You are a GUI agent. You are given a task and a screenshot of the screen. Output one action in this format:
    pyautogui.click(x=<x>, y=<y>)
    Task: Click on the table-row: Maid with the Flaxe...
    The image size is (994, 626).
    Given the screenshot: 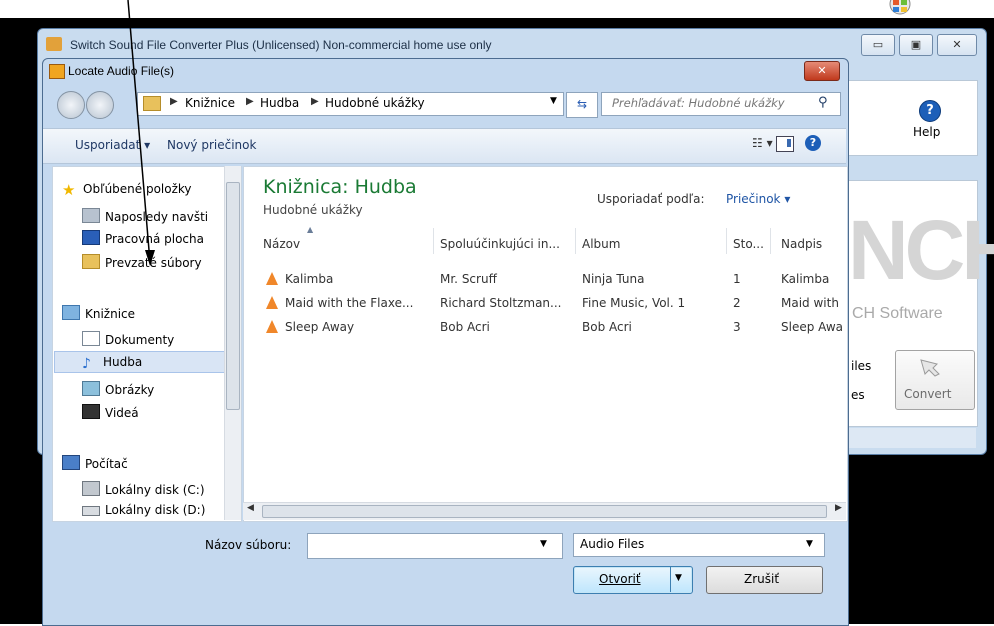 What is the action you would take?
    pyautogui.click(x=339, y=303)
    